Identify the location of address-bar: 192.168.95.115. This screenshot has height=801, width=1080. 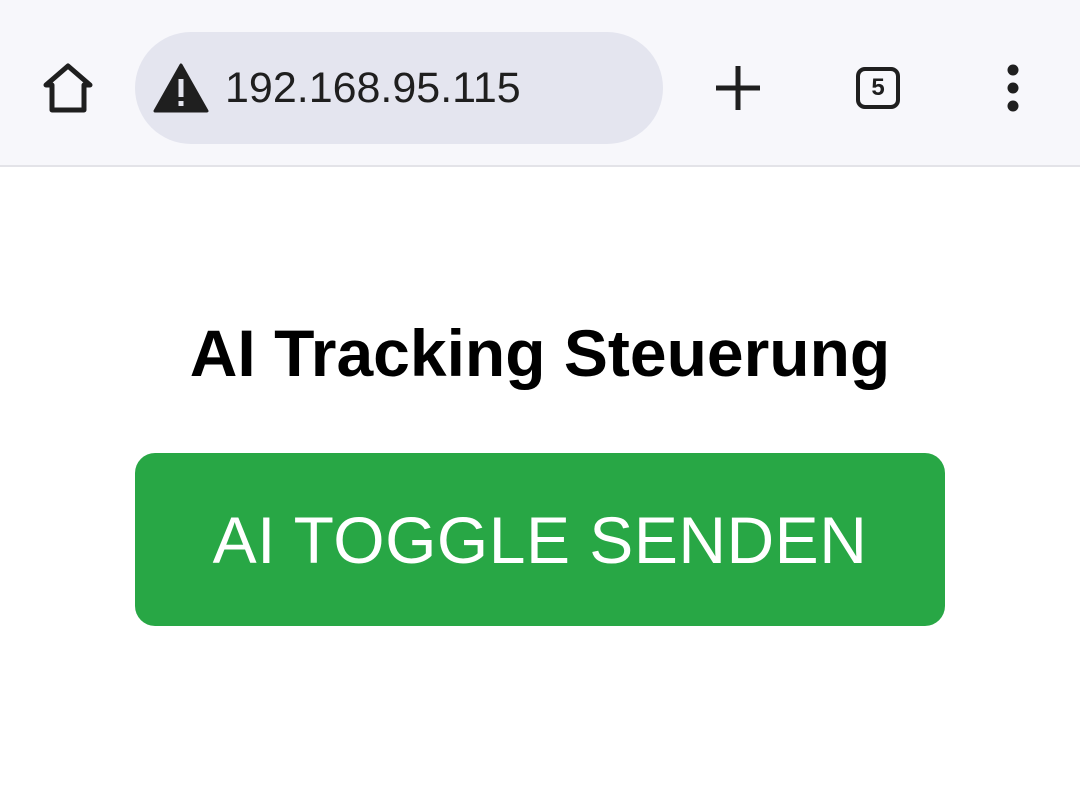
(399, 88).